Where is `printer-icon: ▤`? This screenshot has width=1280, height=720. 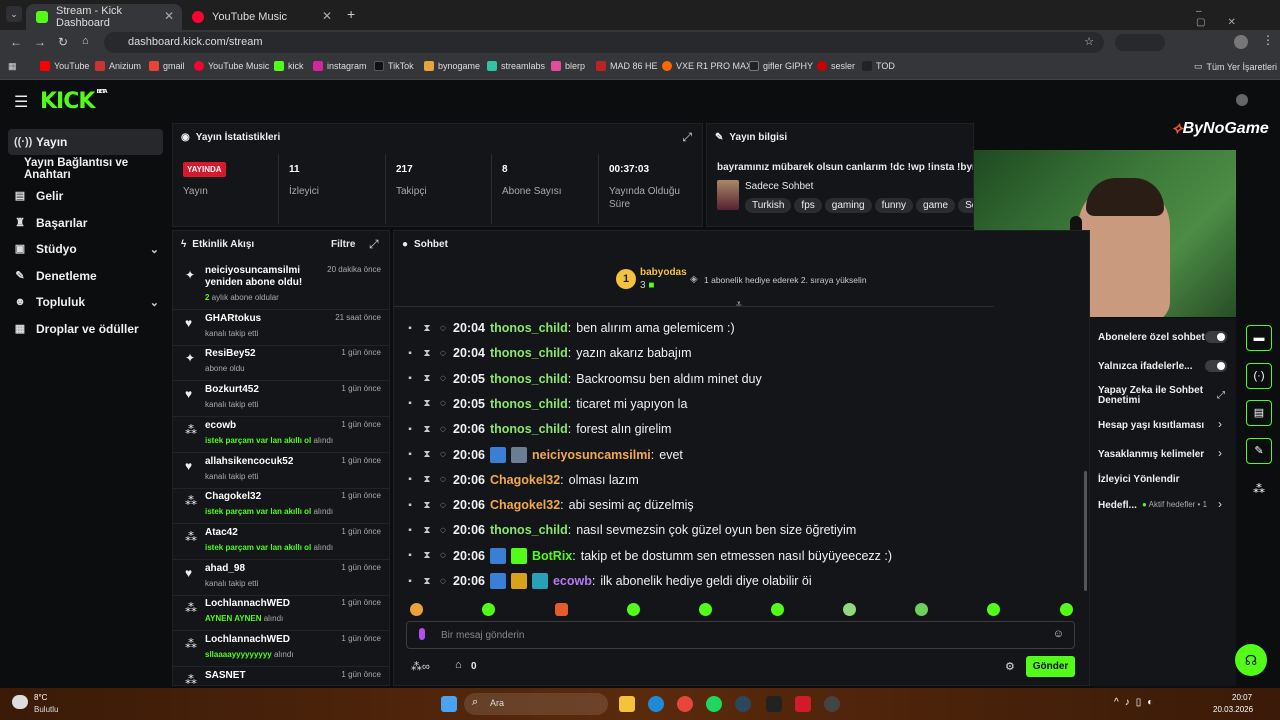 printer-icon: ▤ is located at coordinates (1259, 413).